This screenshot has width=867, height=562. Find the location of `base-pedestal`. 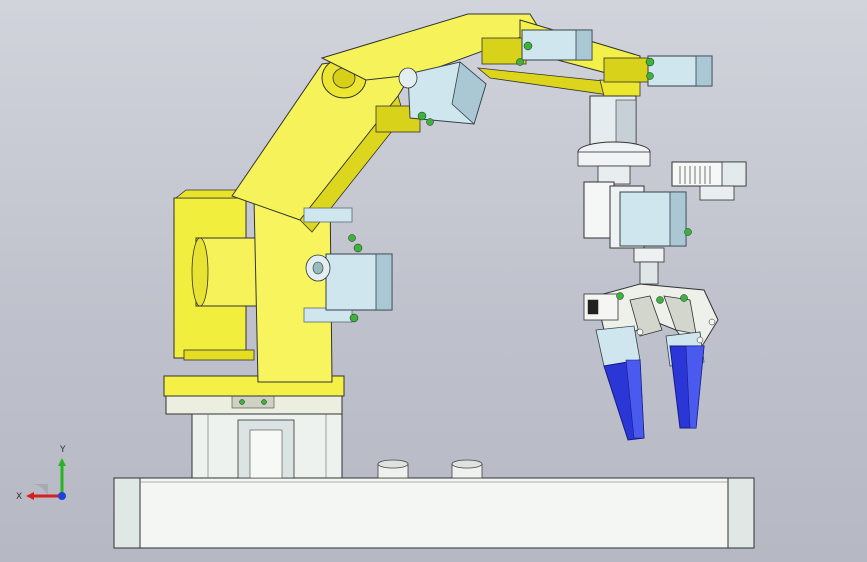

base-pedestal is located at coordinates (254, 436).